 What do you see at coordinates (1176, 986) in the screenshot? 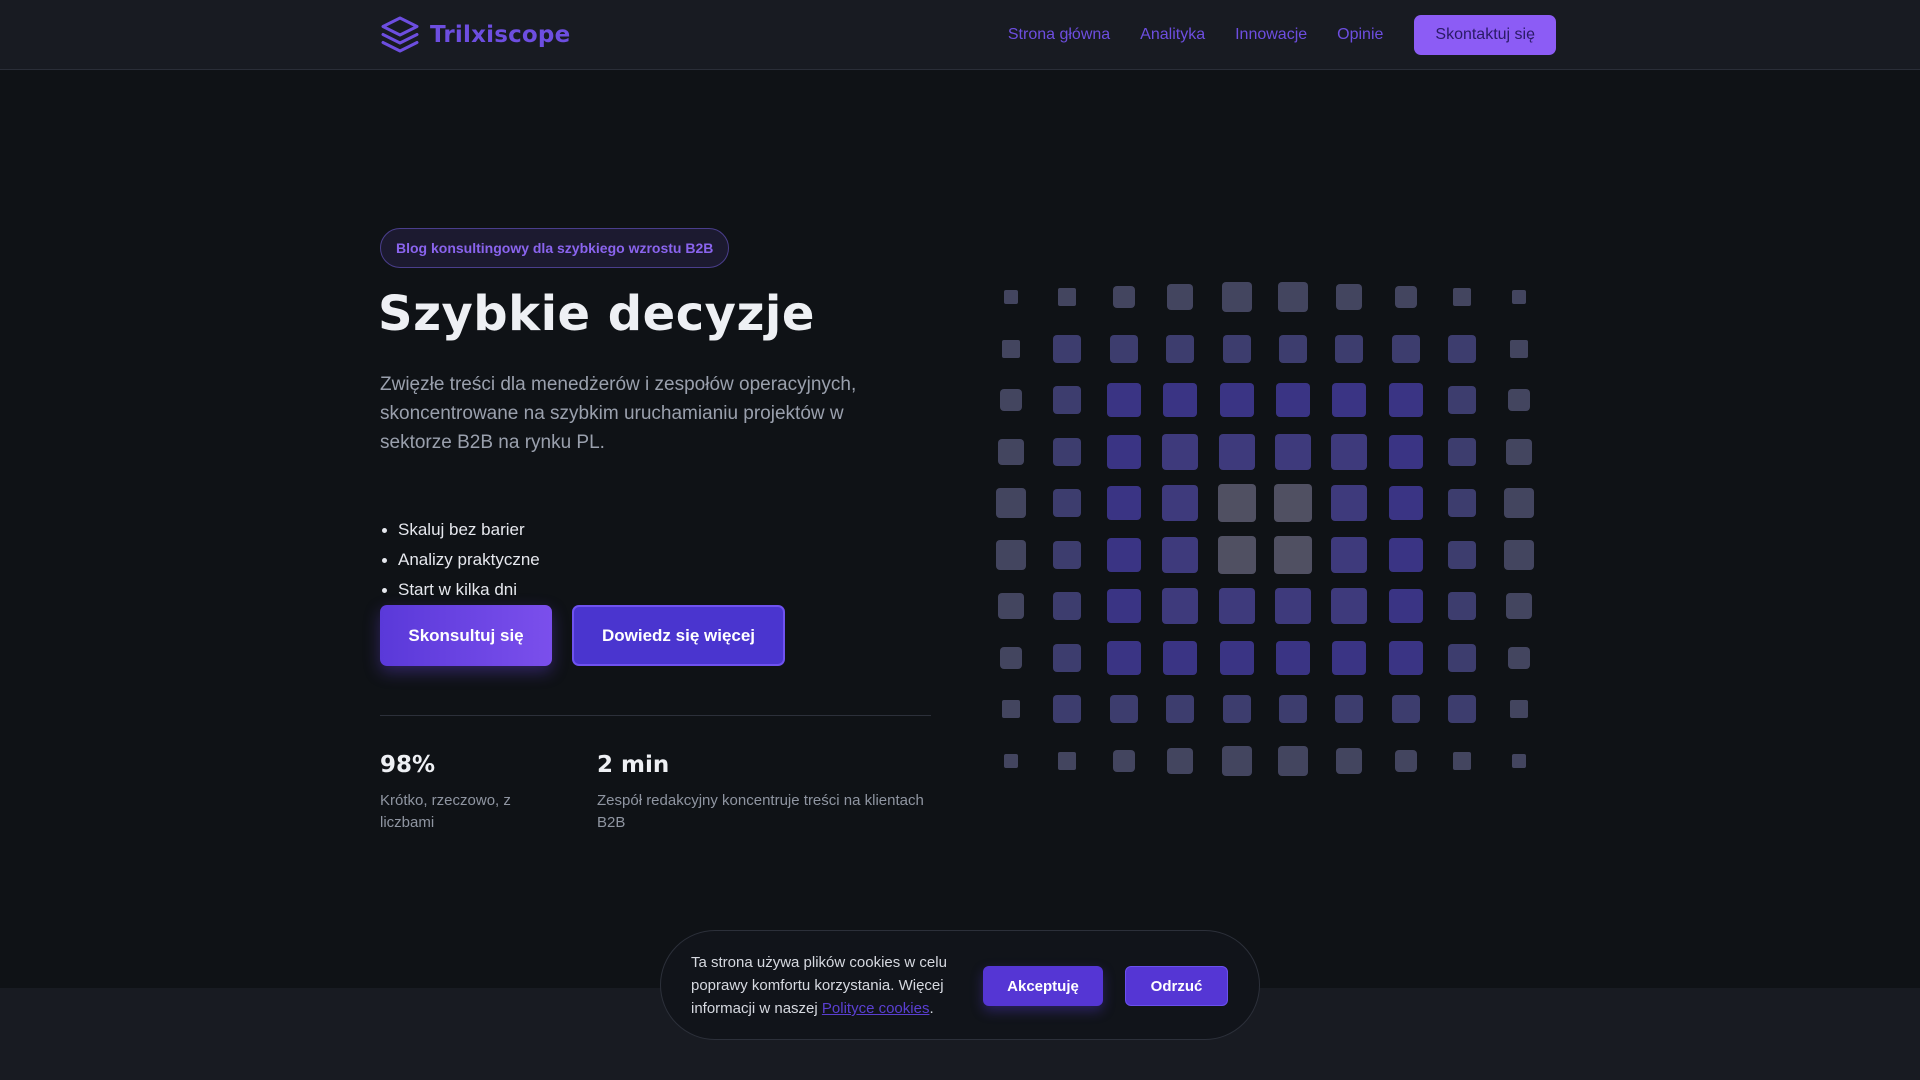
I see `cookie-reject-button: Odrzuć` at bounding box center [1176, 986].